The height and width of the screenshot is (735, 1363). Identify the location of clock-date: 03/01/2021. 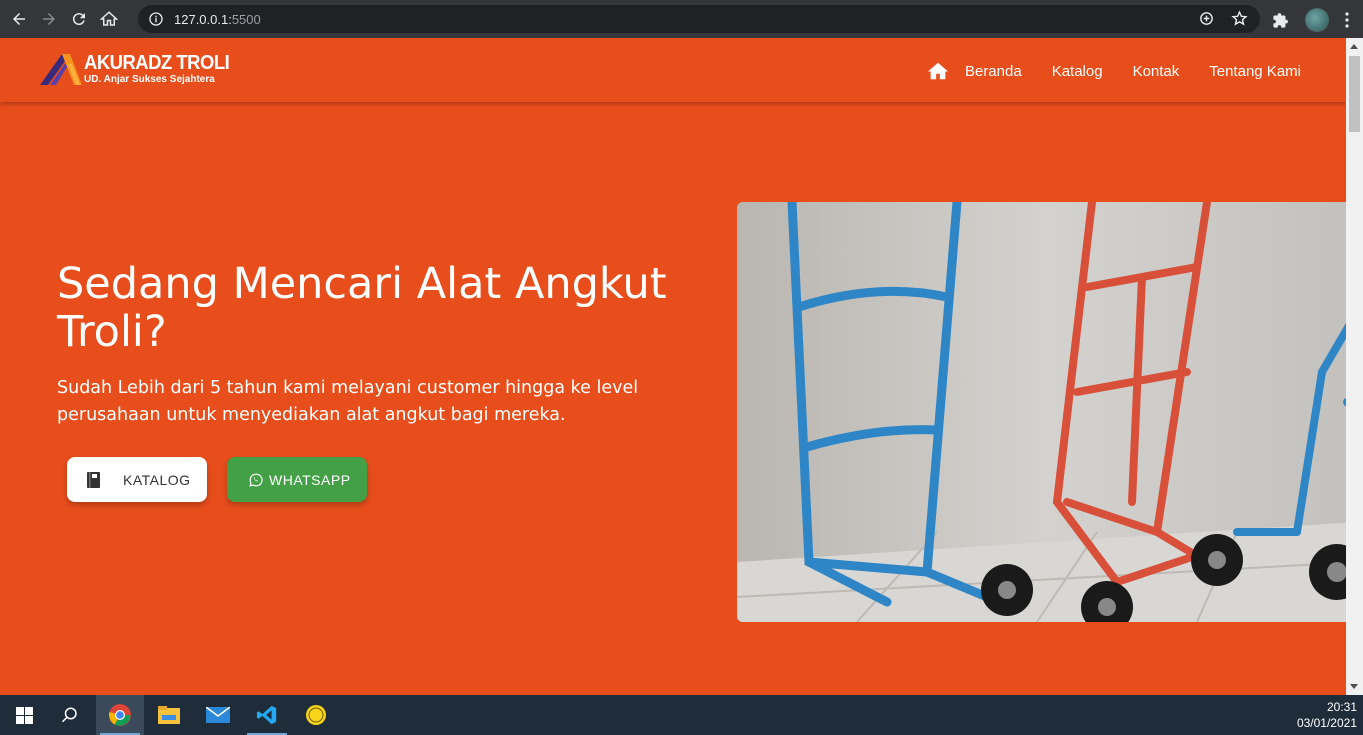
(1326, 723).